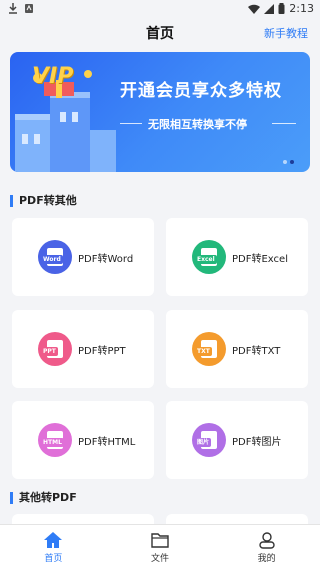  I want to click on image-file-icon: 图片, so click(209, 440).